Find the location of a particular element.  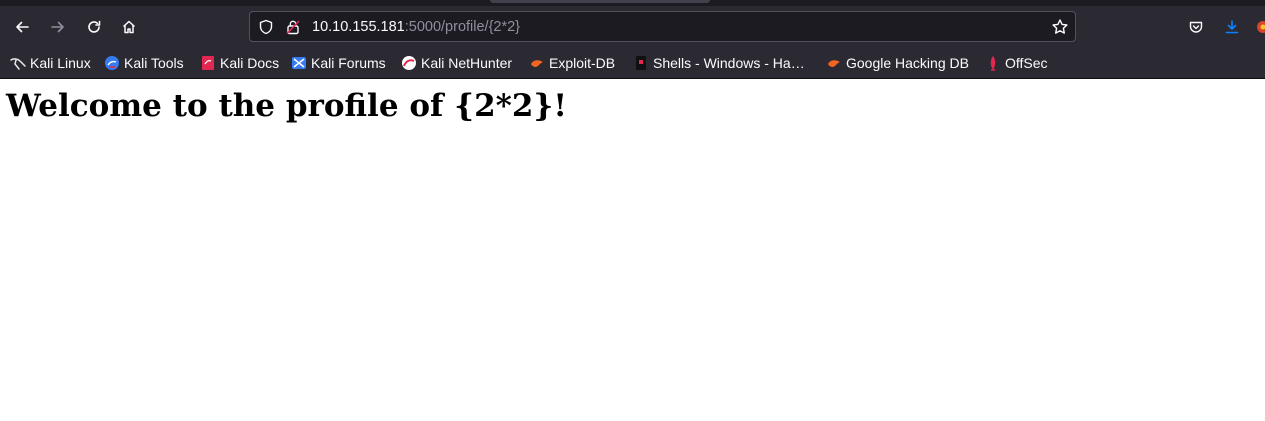

navigation-toolbar: 10.10.155.181:5000/profile/{2*2} is located at coordinates (632, 27).